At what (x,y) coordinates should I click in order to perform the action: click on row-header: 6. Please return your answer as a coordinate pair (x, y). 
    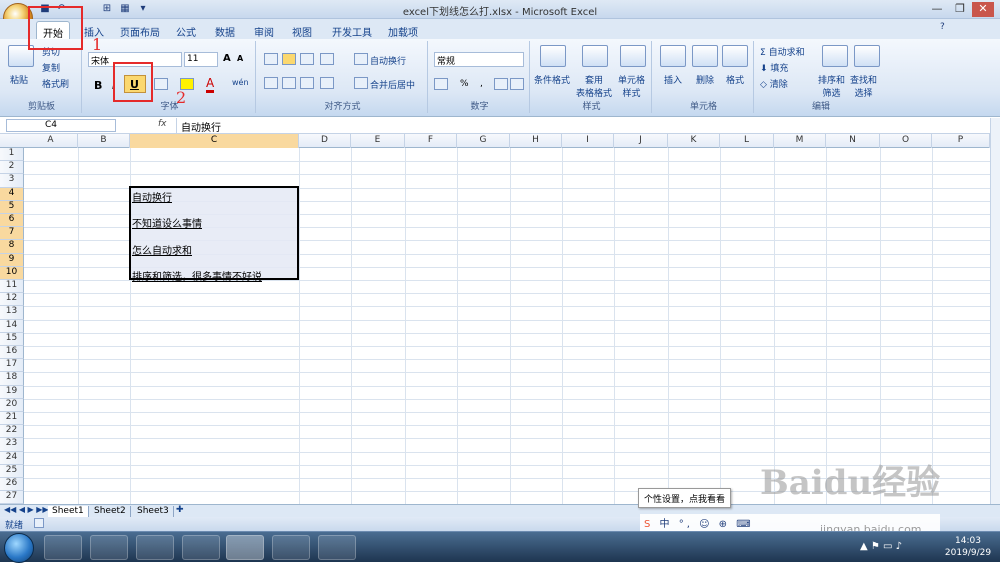
    Looking at the image, I should click on (12, 221).